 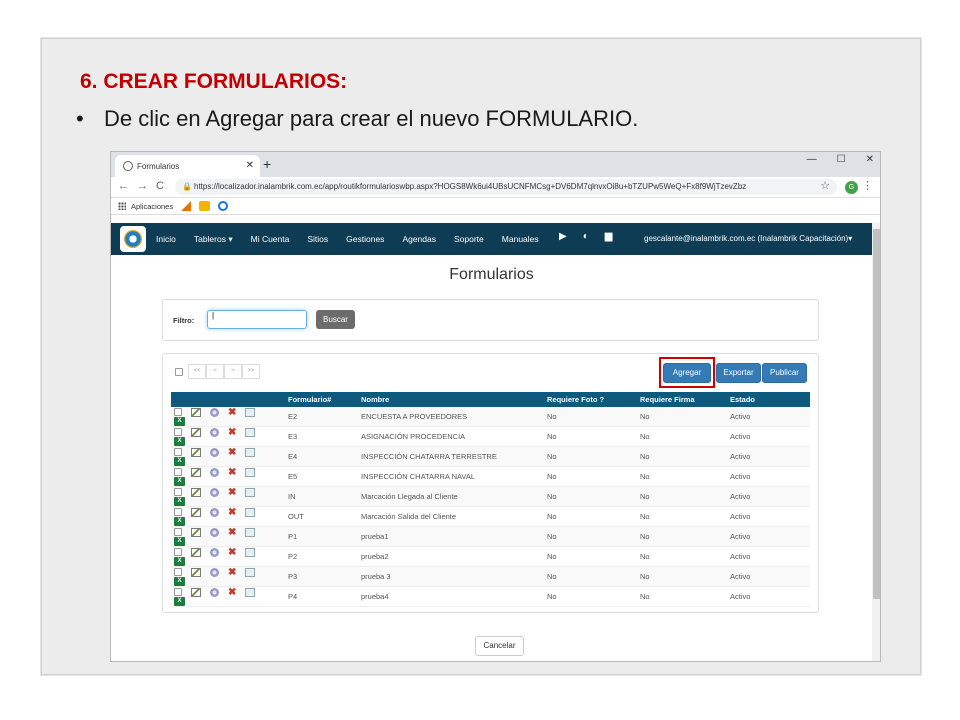 I want to click on nav-mi-cuenta: Mi Cuenta, so click(x=270, y=239).